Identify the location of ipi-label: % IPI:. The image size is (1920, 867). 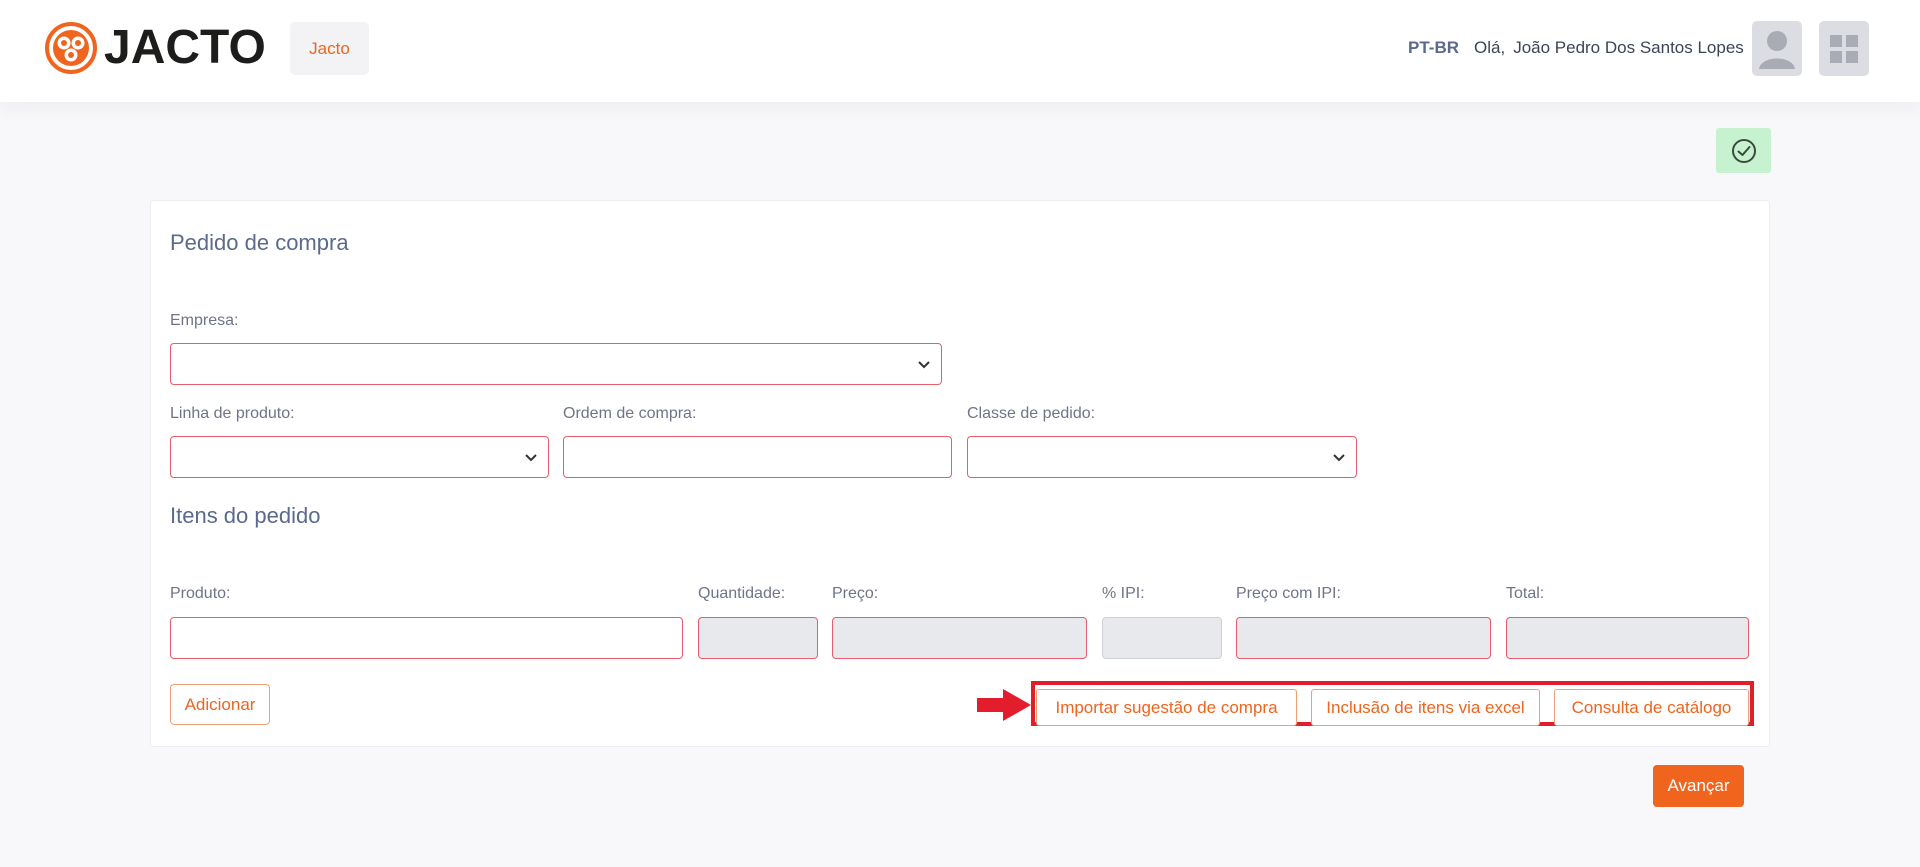
(1123, 593).